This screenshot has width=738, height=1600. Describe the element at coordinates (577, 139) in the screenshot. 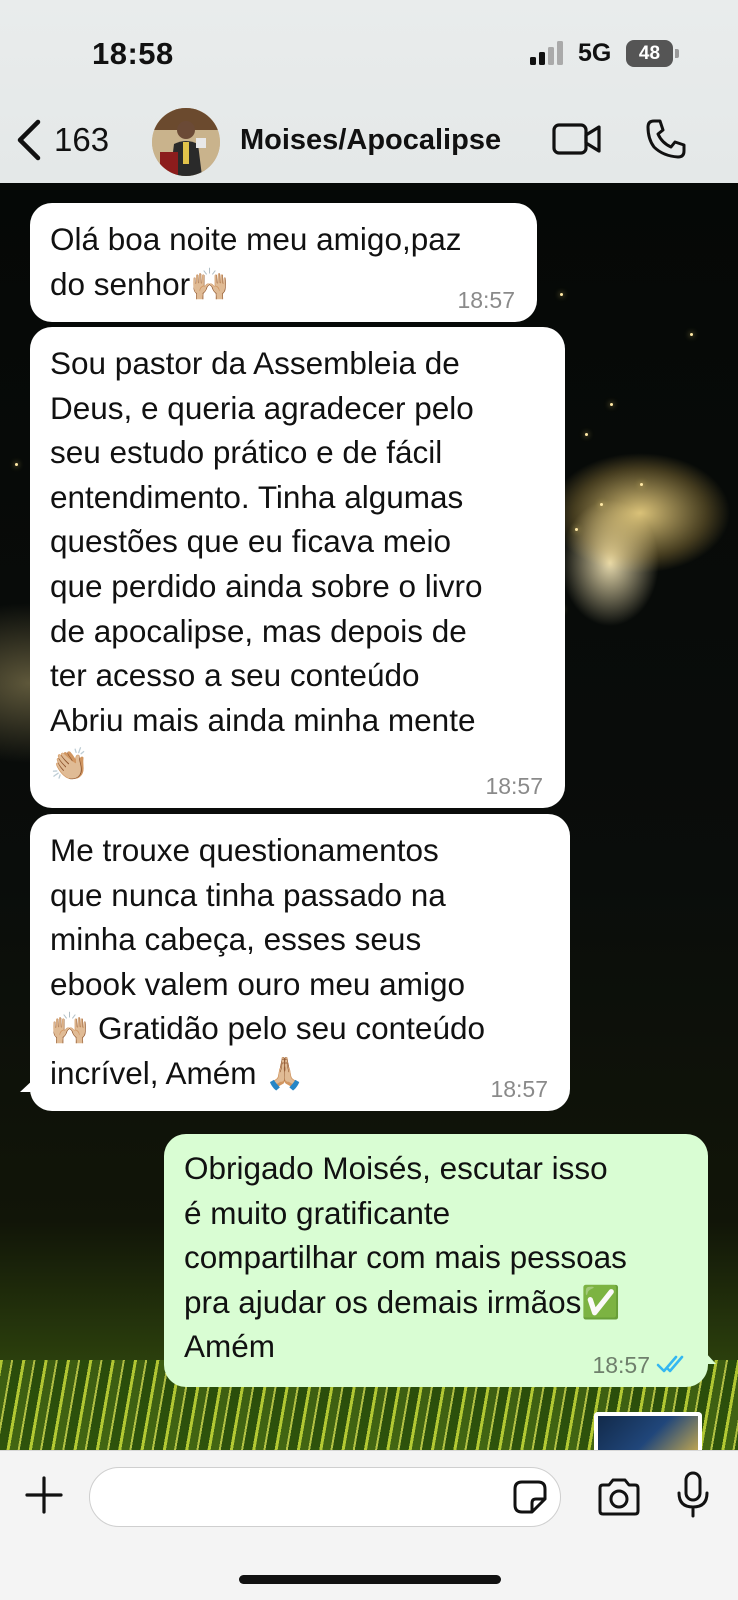

I see `video-call-icon` at that location.